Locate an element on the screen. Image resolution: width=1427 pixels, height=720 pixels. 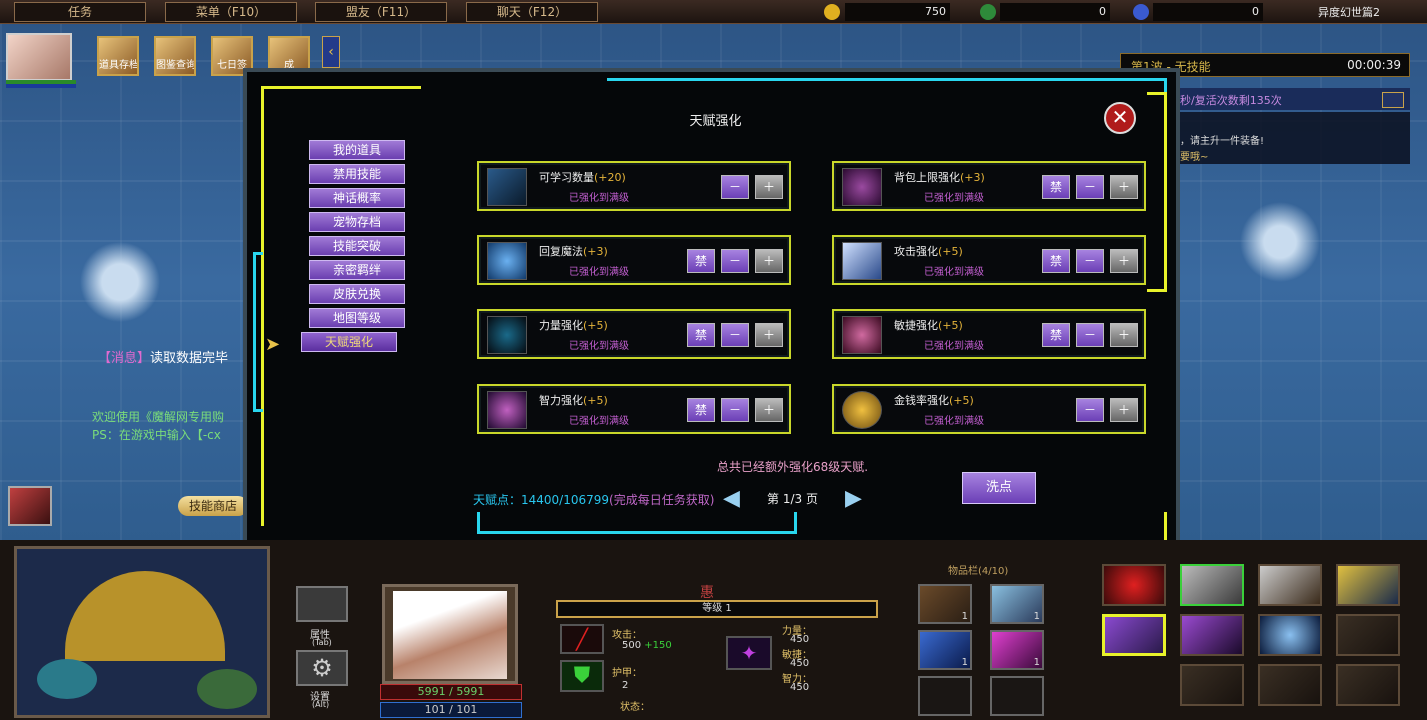
hero-name: 惠 is located at coordinates (707, 593).